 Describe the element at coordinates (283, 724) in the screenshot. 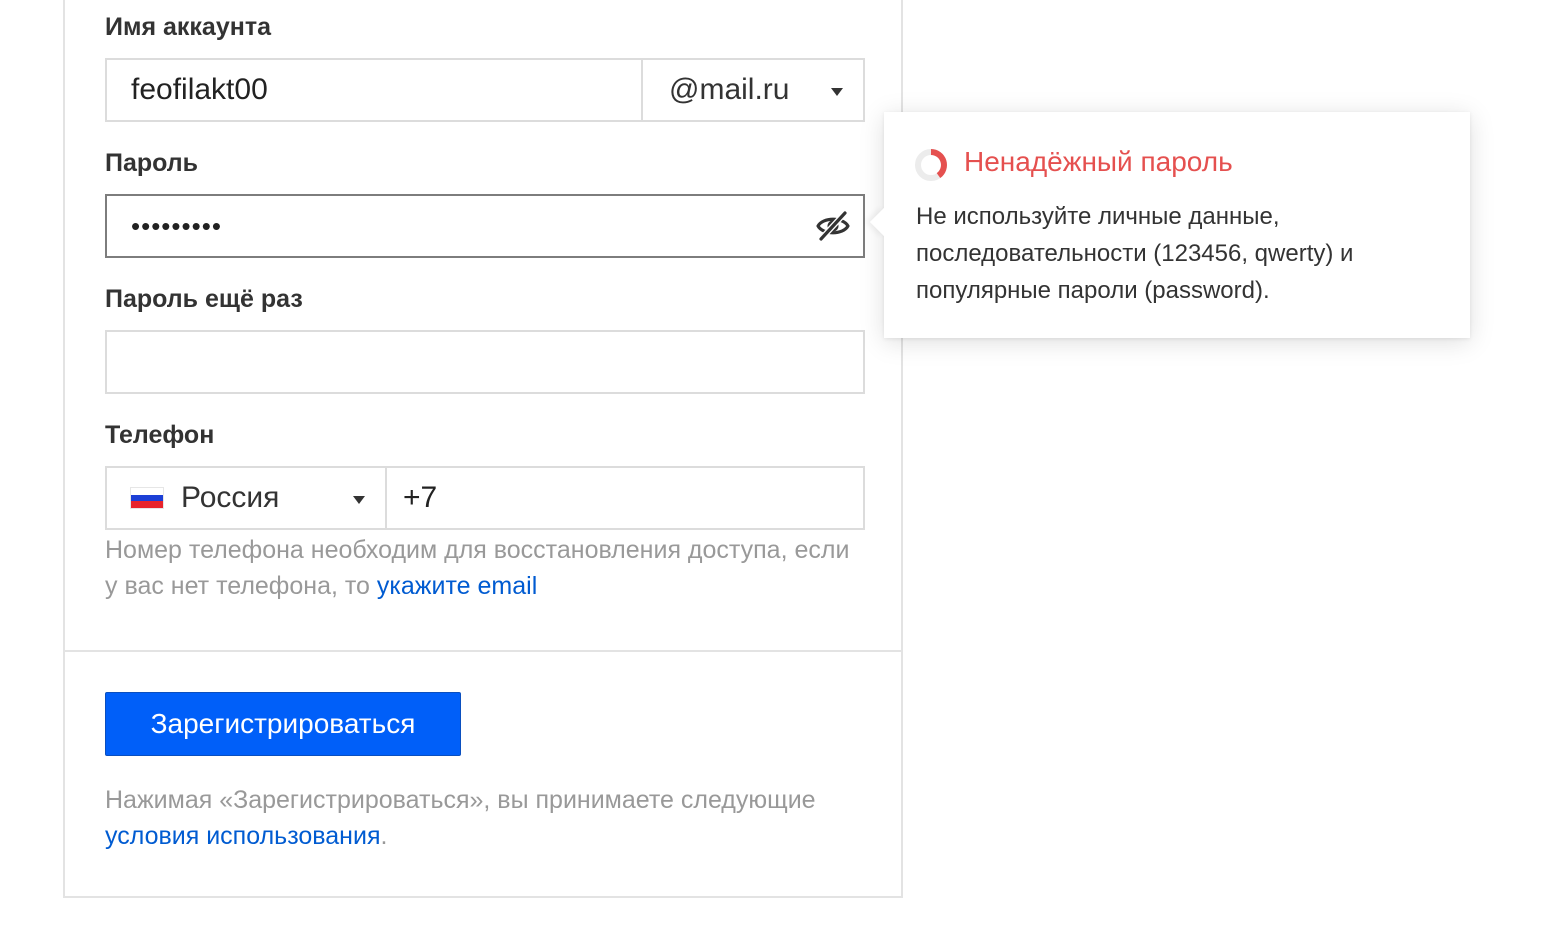

I see `register-button: Зарегистрироваться` at that location.